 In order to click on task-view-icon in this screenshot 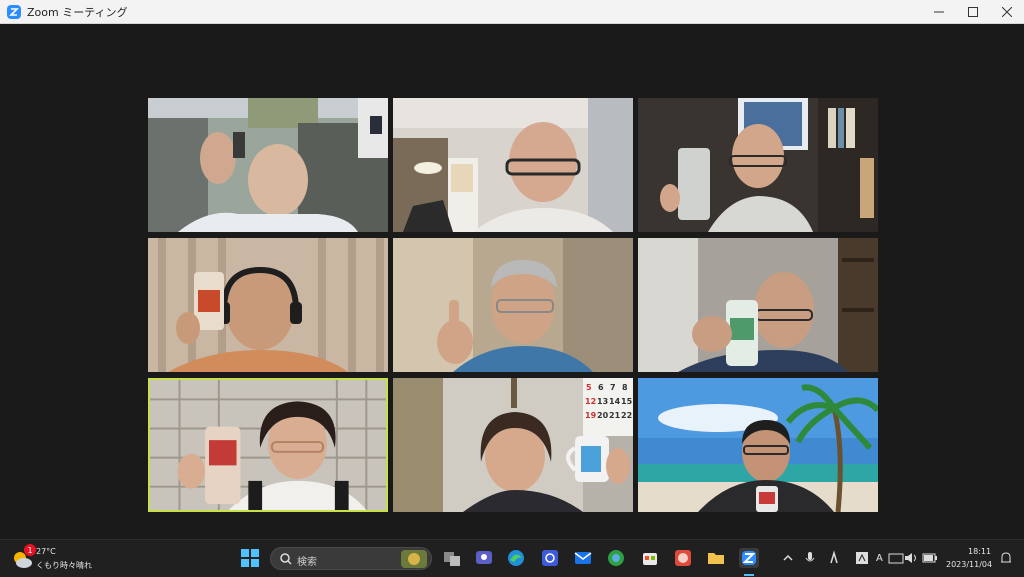, I will do `click(452, 558)`.